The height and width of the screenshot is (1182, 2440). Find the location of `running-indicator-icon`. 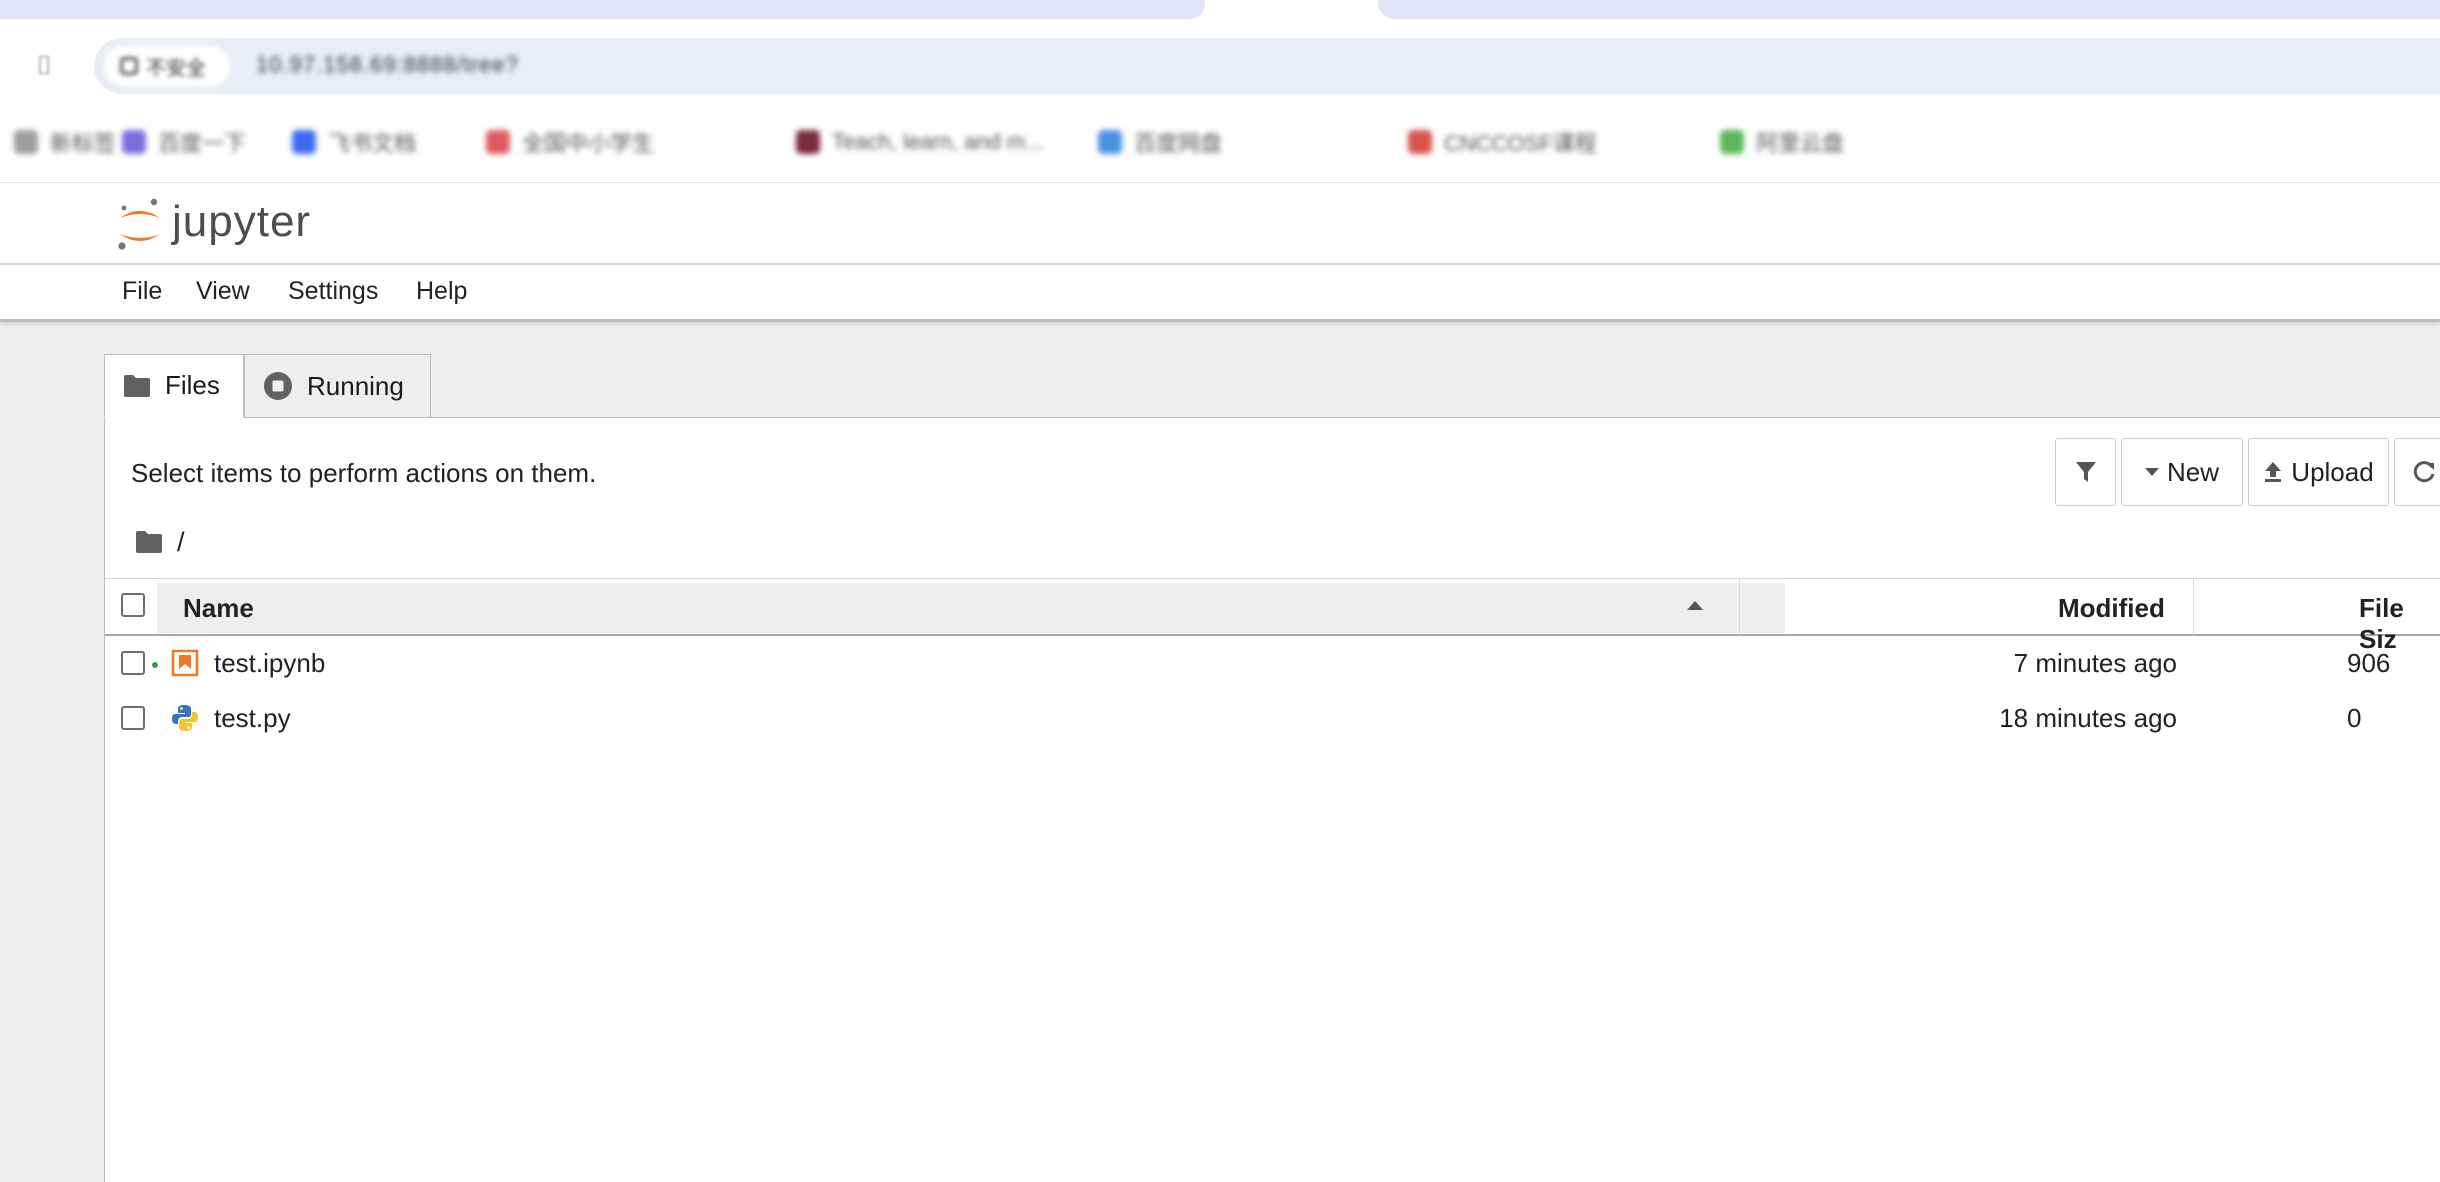

running-indicator-icon is located at coordinates (155, 665).